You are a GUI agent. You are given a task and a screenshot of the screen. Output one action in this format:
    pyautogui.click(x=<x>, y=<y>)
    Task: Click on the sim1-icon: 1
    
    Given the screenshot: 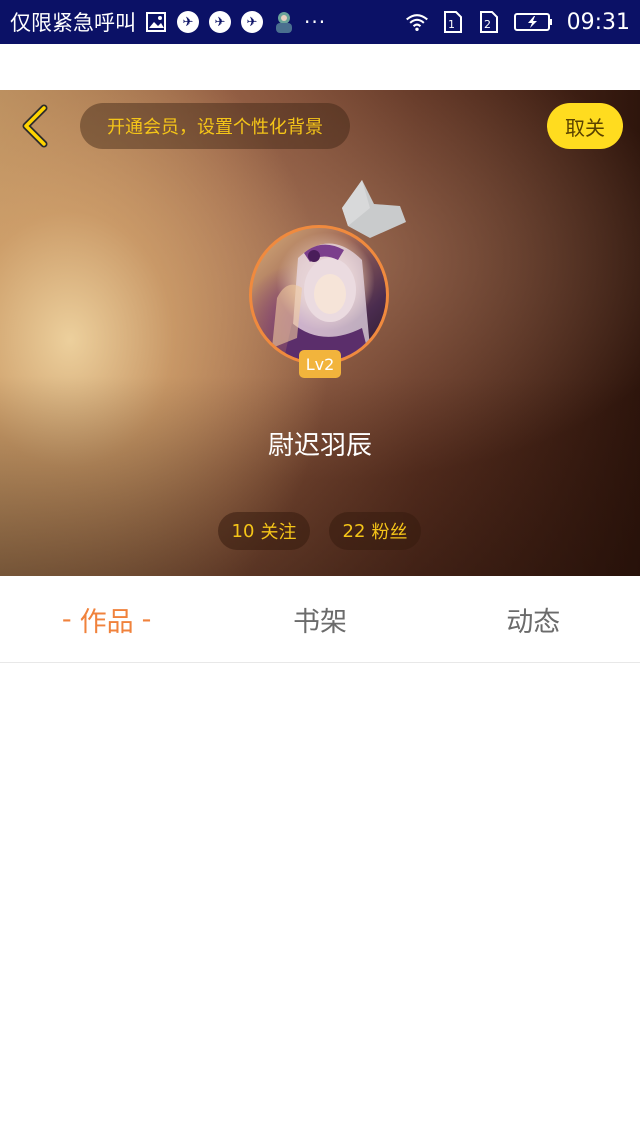 What is the action you would take?
    pyautogui.click(x=453, y=22)
    